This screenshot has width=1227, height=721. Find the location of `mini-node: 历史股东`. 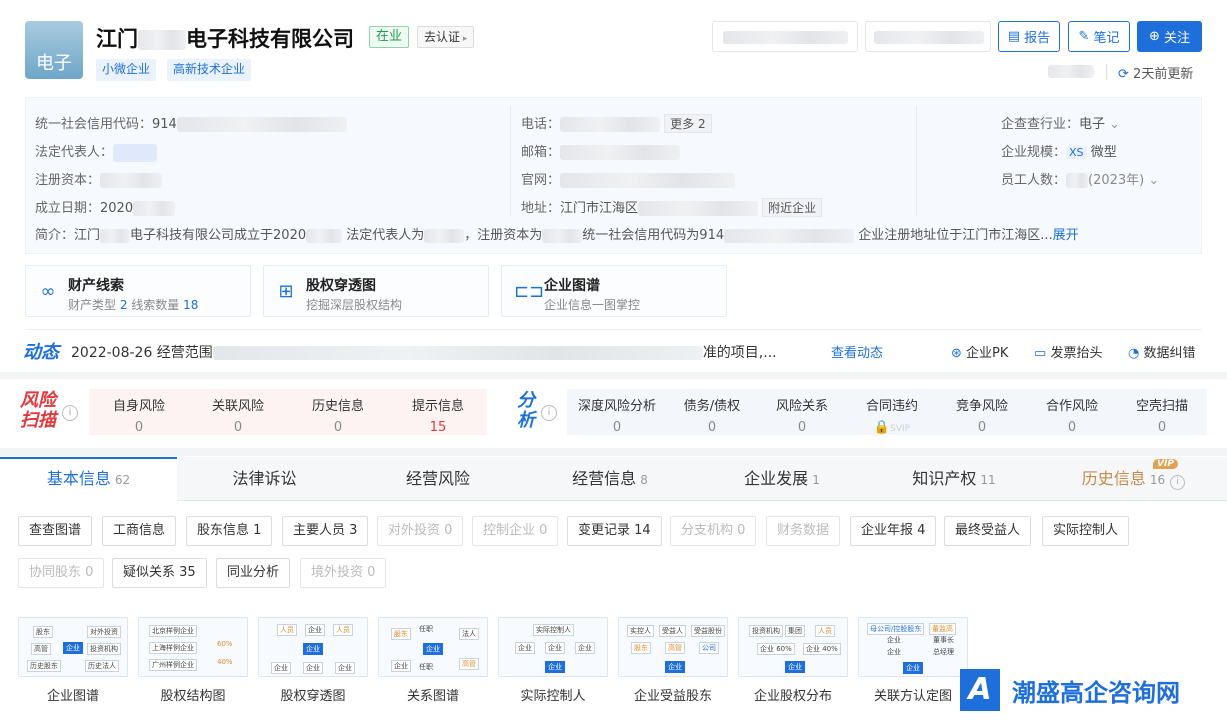

mini-node: 历史股东 is located at coordinates (44, 666).